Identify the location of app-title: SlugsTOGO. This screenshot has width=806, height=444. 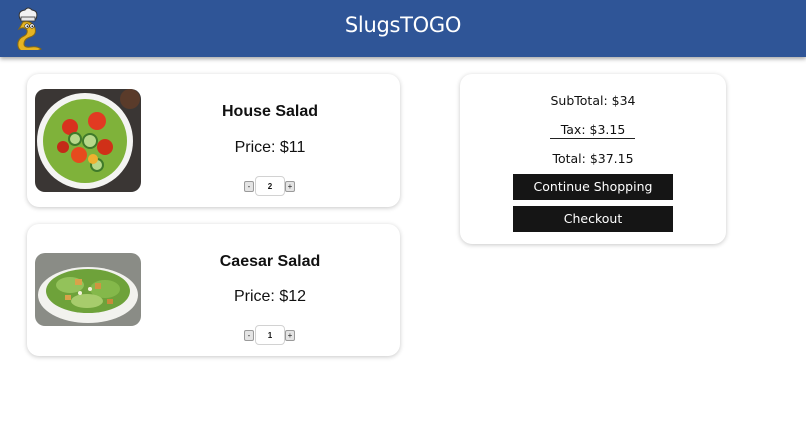
(403, 25).